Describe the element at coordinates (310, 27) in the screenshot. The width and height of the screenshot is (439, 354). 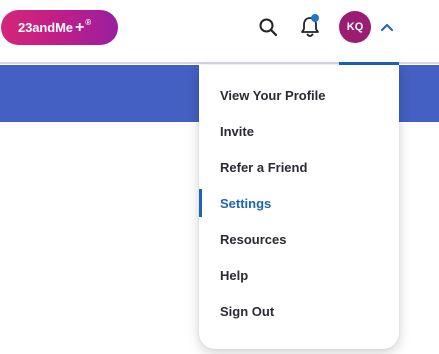
I see `notifications-button` at that location.